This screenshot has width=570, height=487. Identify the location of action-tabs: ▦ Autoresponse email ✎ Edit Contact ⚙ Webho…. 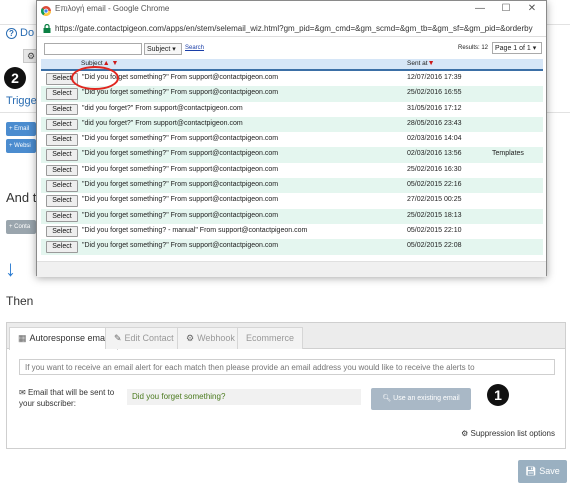
(286, 336).